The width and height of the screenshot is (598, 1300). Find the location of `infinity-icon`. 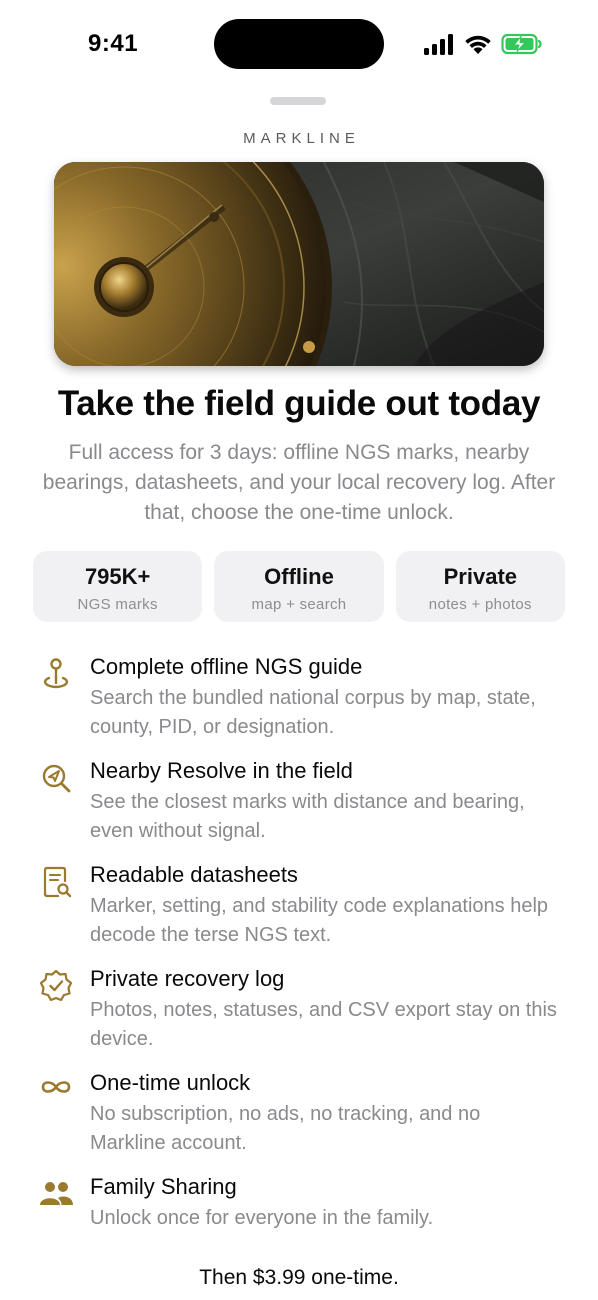

infinity-icon is located at coordinates (56, 1087).